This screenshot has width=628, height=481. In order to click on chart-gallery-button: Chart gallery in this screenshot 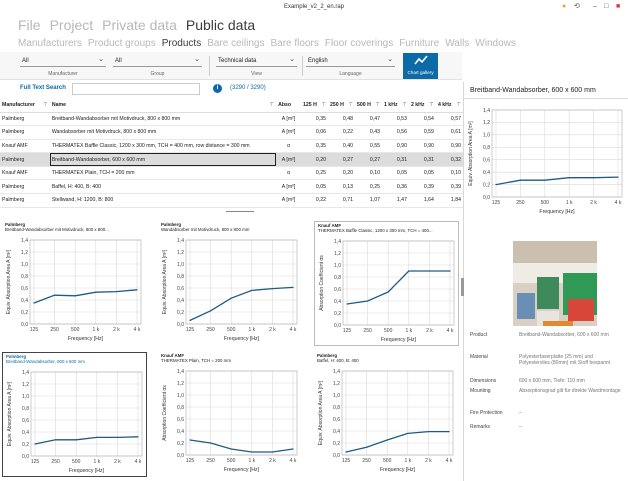, I will do `click(420, 66)`.